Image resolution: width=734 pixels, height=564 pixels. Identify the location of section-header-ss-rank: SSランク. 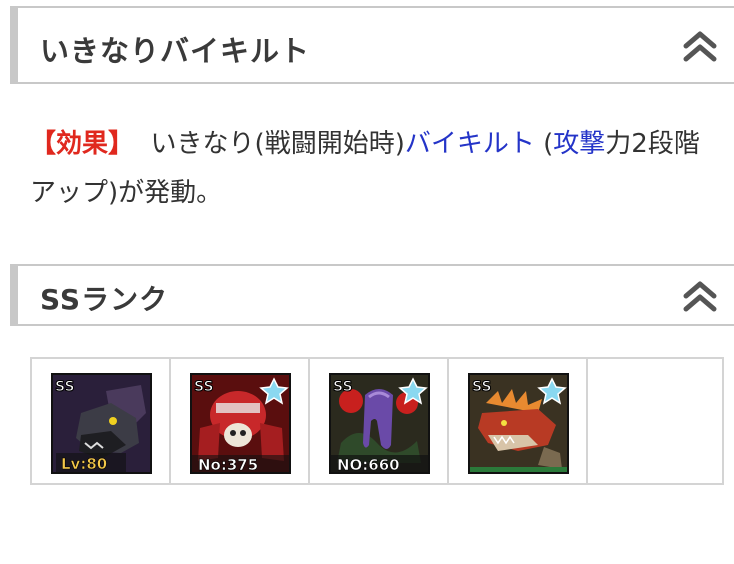
(372, 295).